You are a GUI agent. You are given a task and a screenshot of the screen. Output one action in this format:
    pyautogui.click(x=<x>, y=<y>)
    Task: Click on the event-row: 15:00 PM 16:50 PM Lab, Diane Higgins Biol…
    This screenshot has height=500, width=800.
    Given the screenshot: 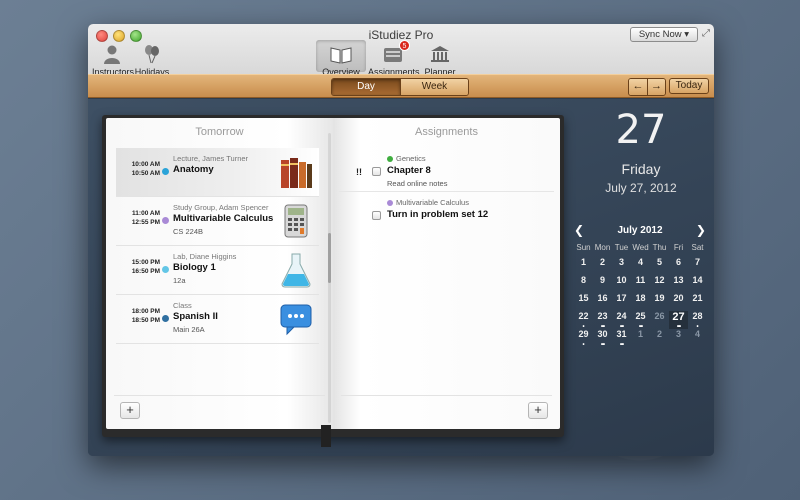 What is the action you would take?
    pyautogui.click(x=217, y=270)
    